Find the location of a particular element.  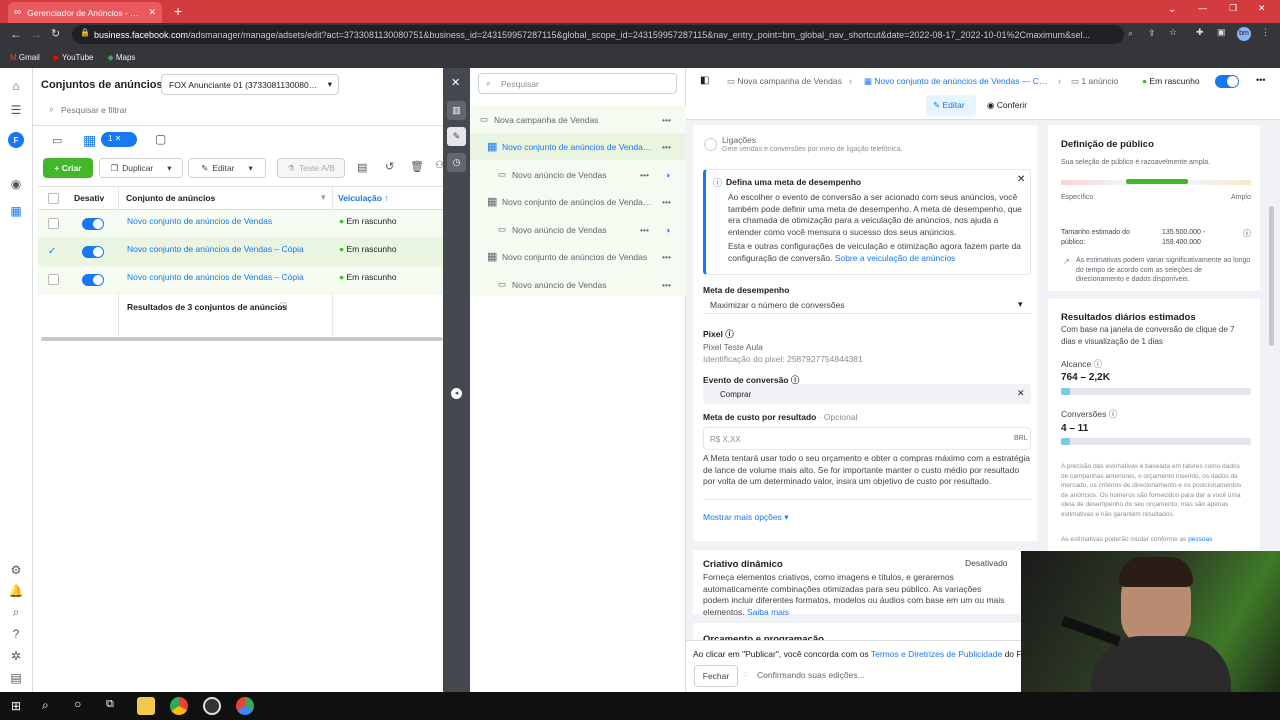

edit-pencil-icon: ✎ is located at coordinates (456, 136).